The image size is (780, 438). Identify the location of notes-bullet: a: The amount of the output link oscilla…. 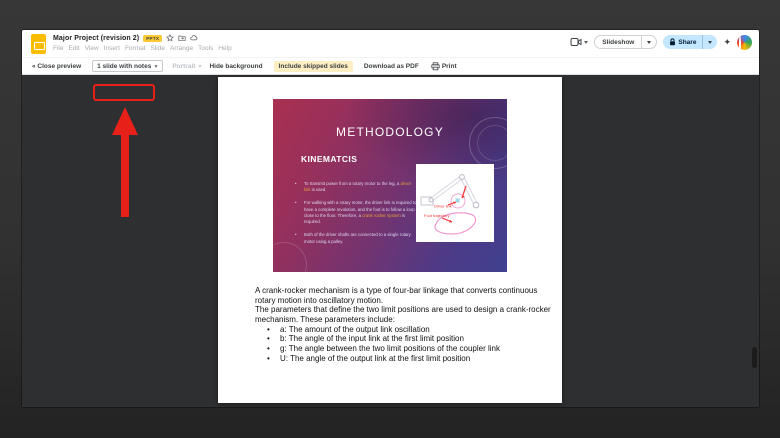
(404, 330).